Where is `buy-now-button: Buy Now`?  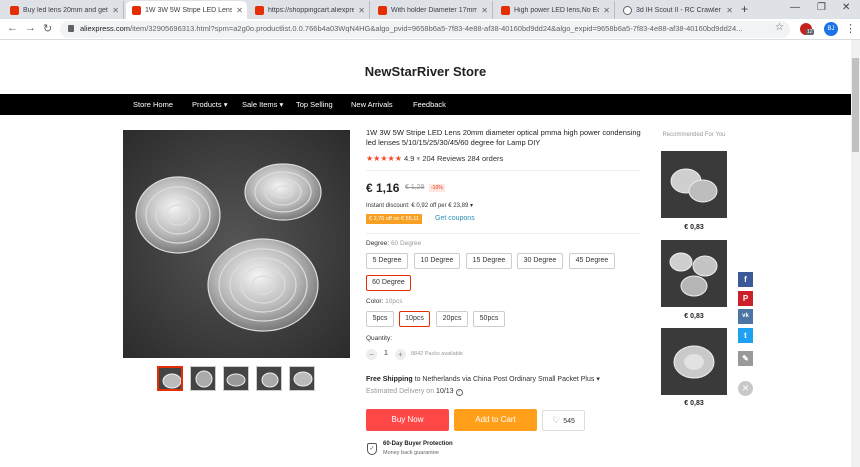
buy-now-button: Buy Now is located at coordinates (407, 420).